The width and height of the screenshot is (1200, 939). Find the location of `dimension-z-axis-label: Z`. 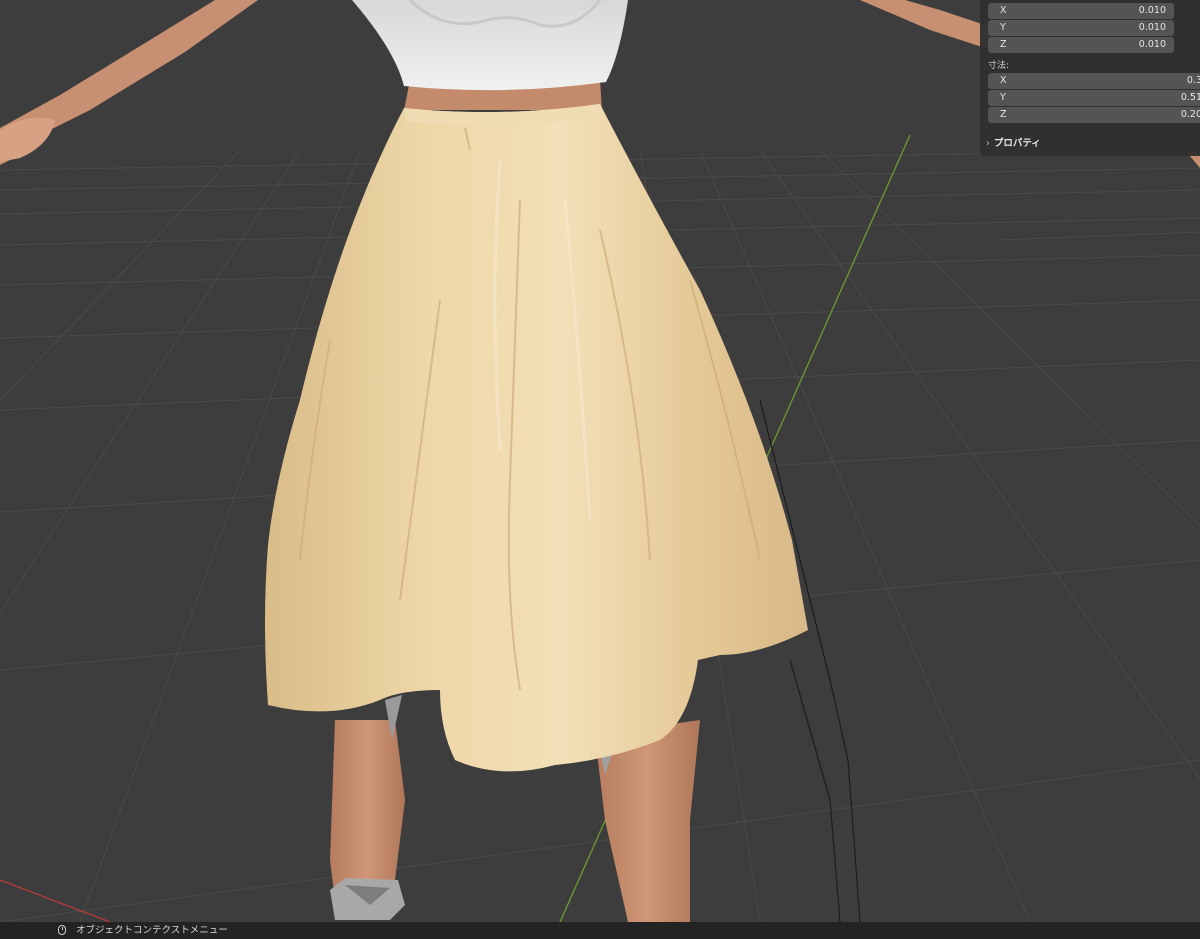

dimension-z-axis-label: Z is located at coordinates (1003, 114).